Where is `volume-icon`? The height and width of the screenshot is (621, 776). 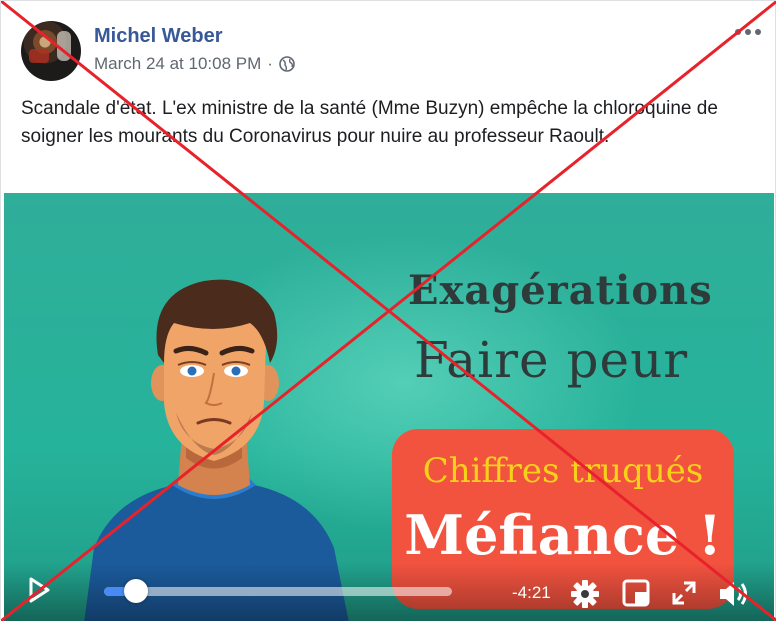
volume-icon is located at coordinates (734, 594).